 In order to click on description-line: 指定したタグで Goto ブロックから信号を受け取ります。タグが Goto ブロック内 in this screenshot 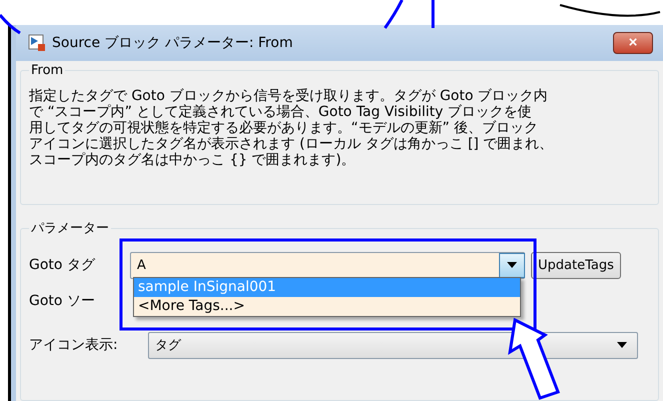, I will do `click(289, 96)`.